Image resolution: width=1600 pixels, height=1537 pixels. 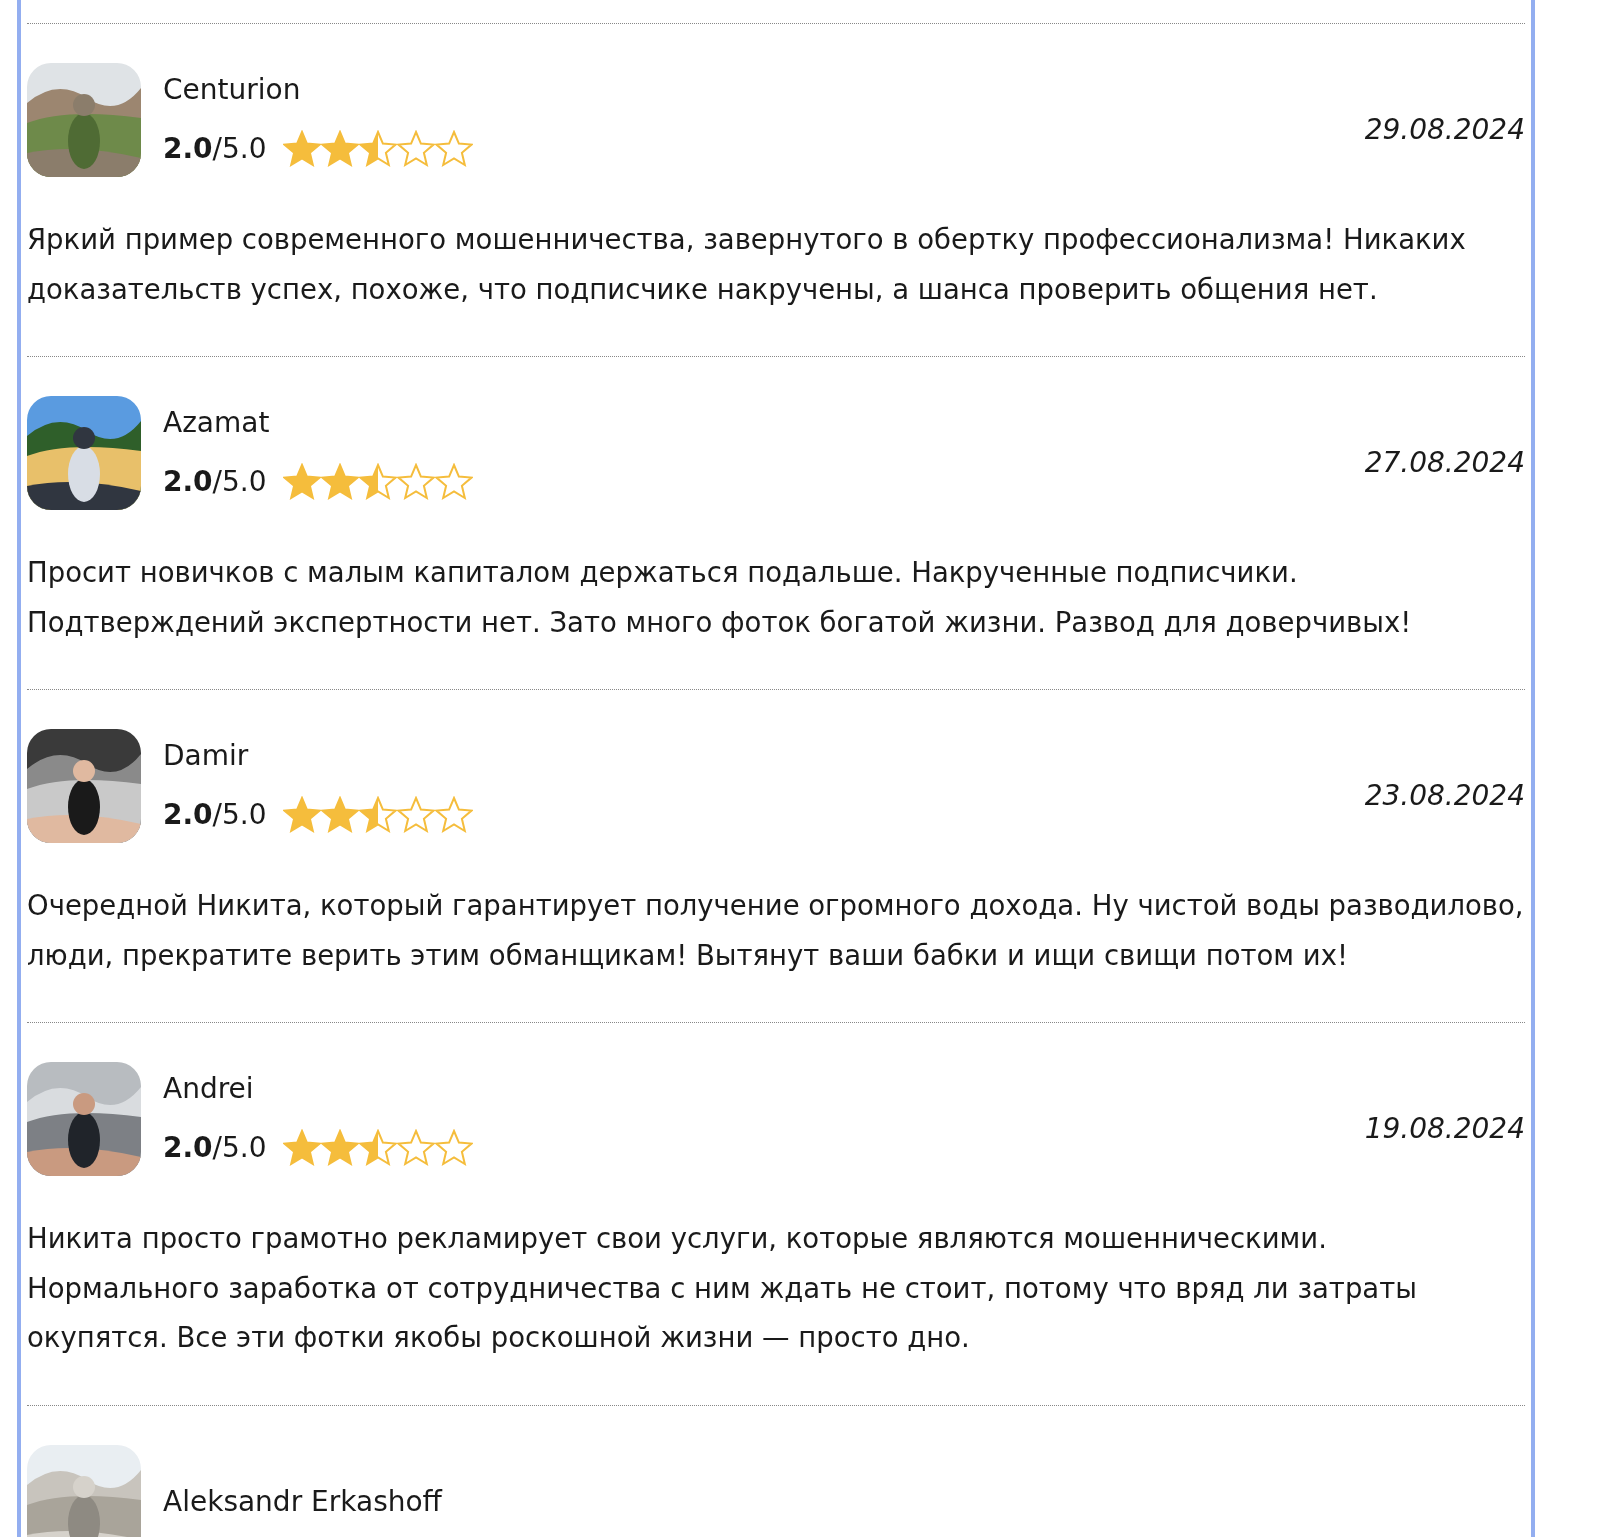 I want to click on review-date: 19.08.2024, so click(x=1444, y=1128).